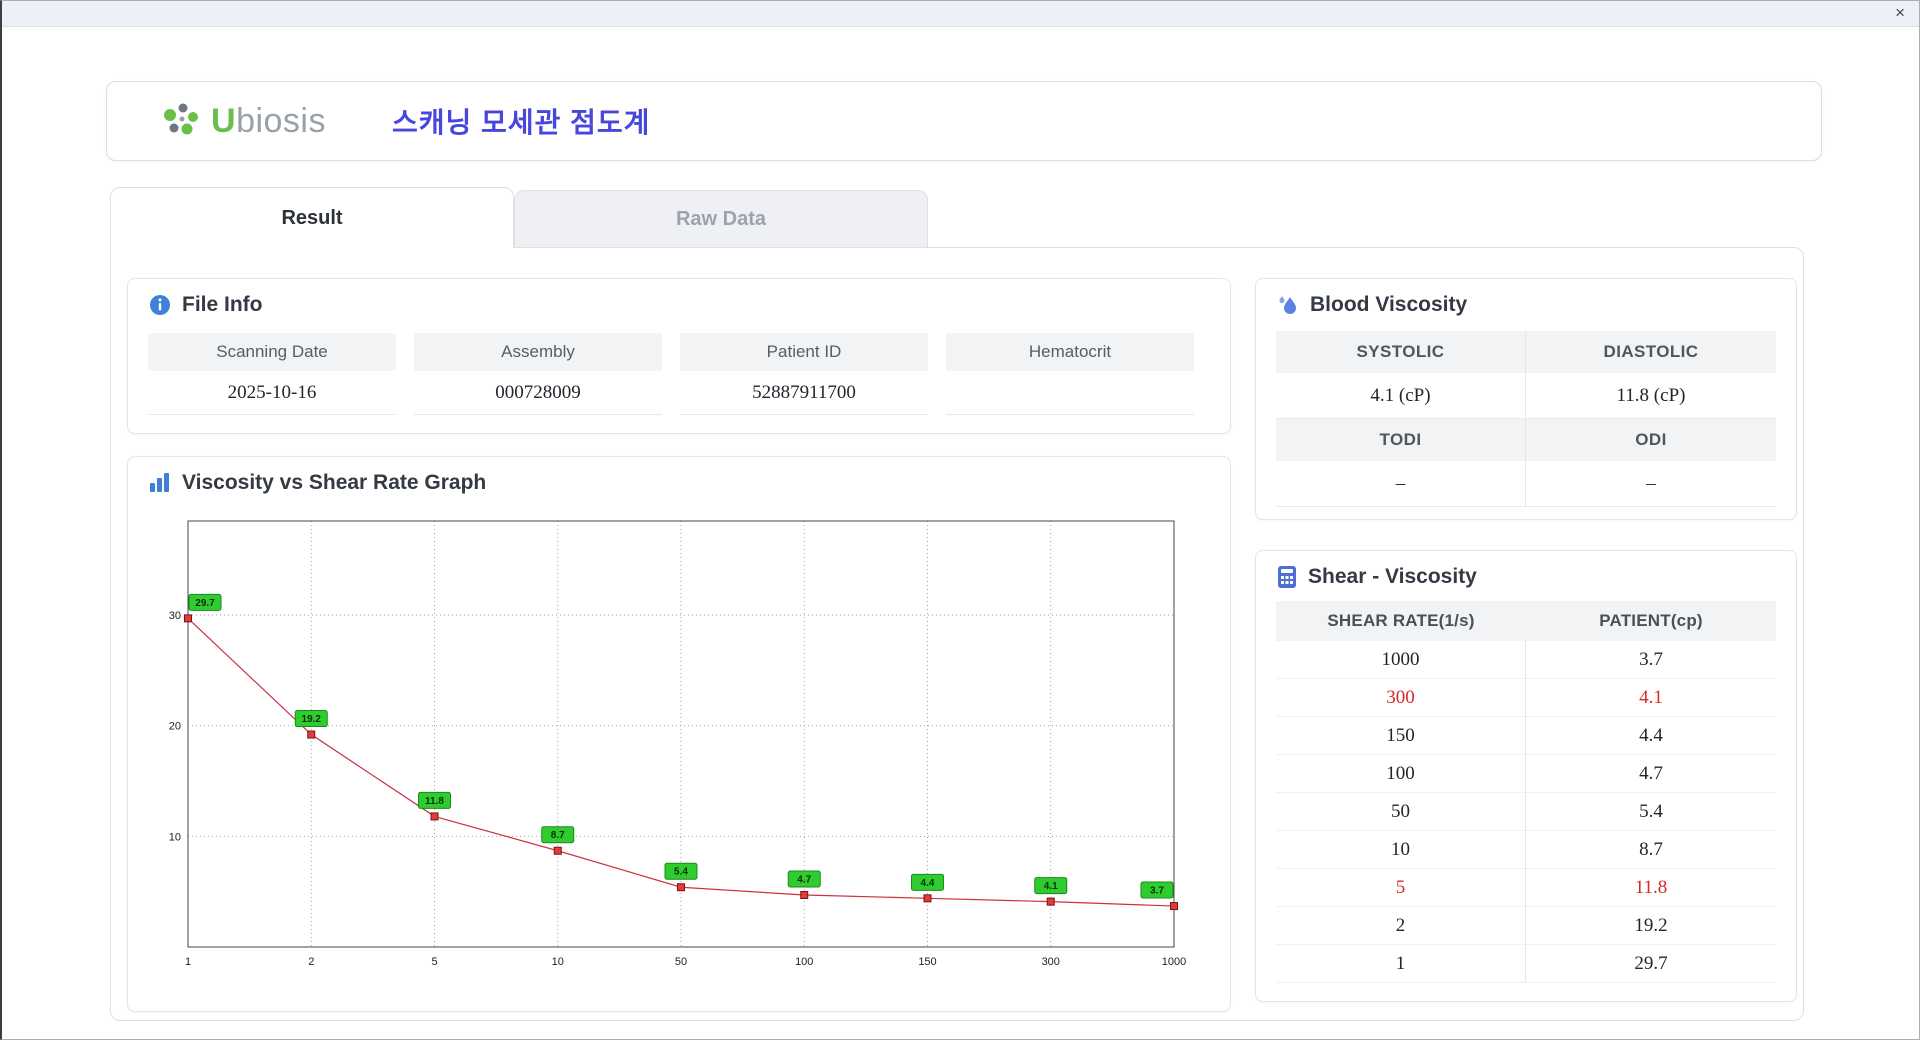 This screenshot has width=1920, height=1040. I want to click on table-row: 1000 3.7, so click(1526, 660).